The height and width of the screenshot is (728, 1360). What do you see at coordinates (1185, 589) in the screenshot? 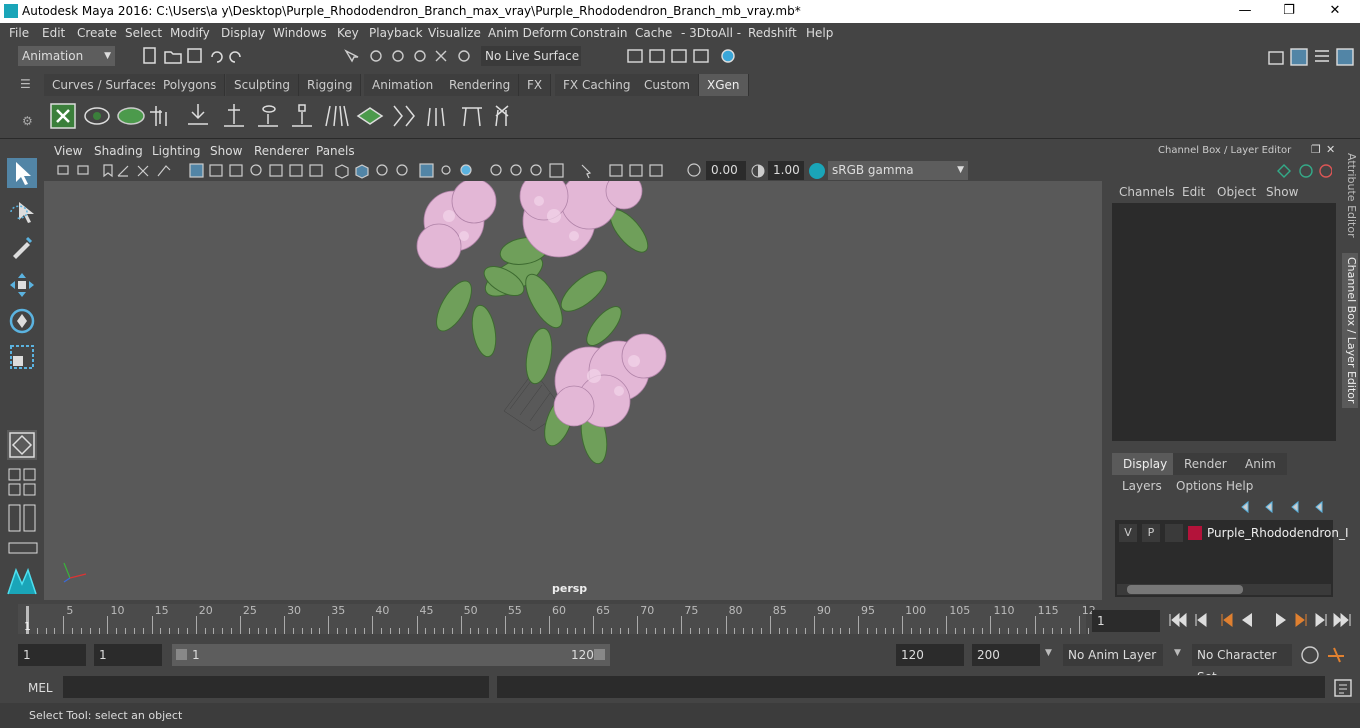
I see `scrollbar-thumb` at bounding box center [1185, 589].